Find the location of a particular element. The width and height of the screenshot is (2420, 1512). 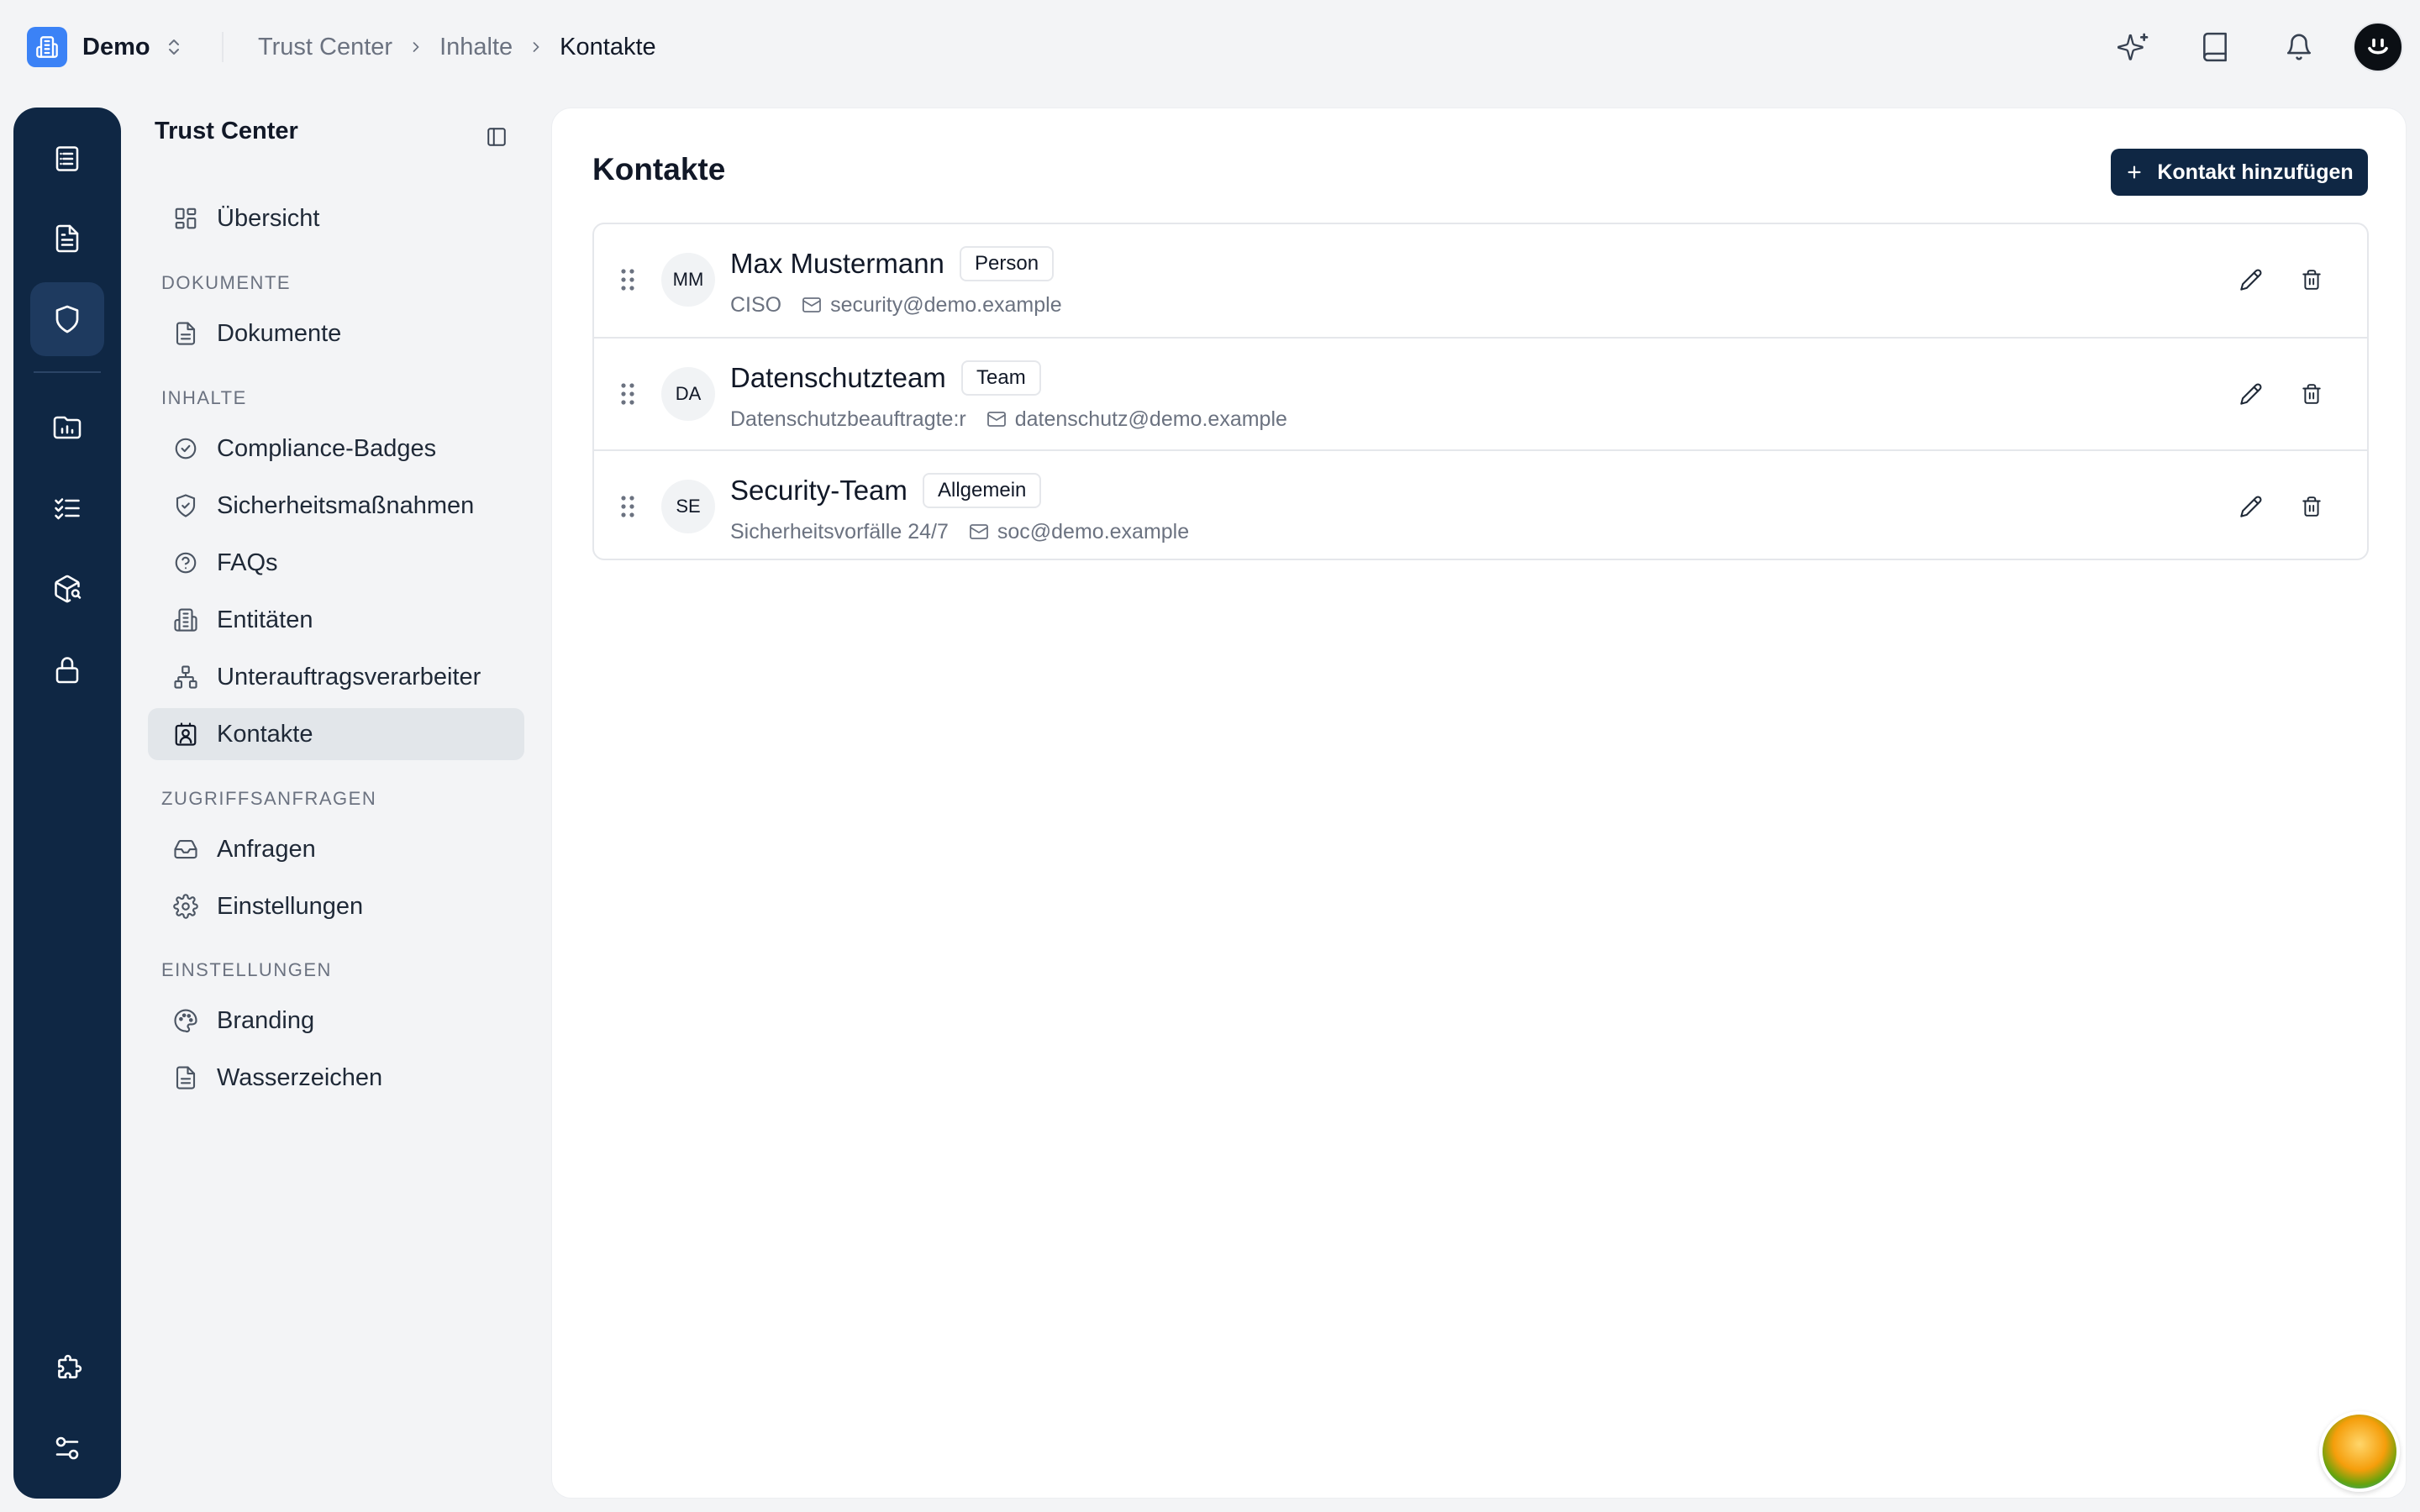

breadcrumb-trust-center: Trust Center is located at coordinates (325, 47).